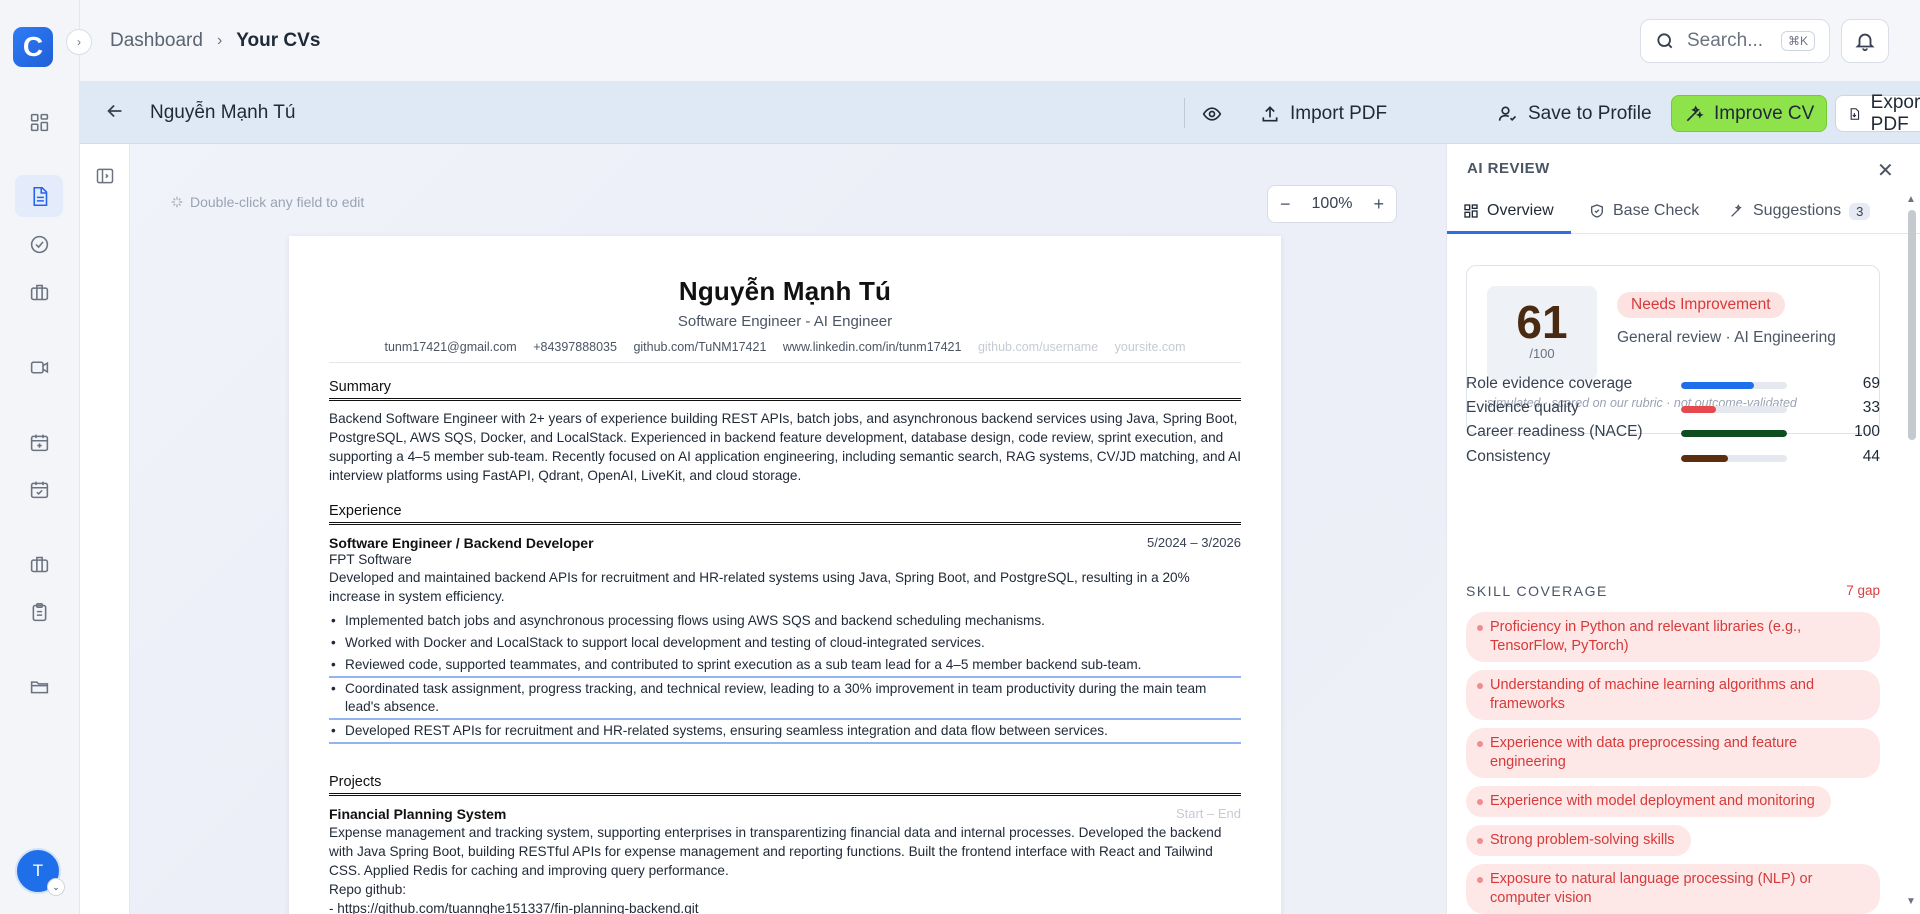  What do you see at coordinates (39, 292) in the screenshot?
I see `briefcase-icon` at bounding box center [39, 292].